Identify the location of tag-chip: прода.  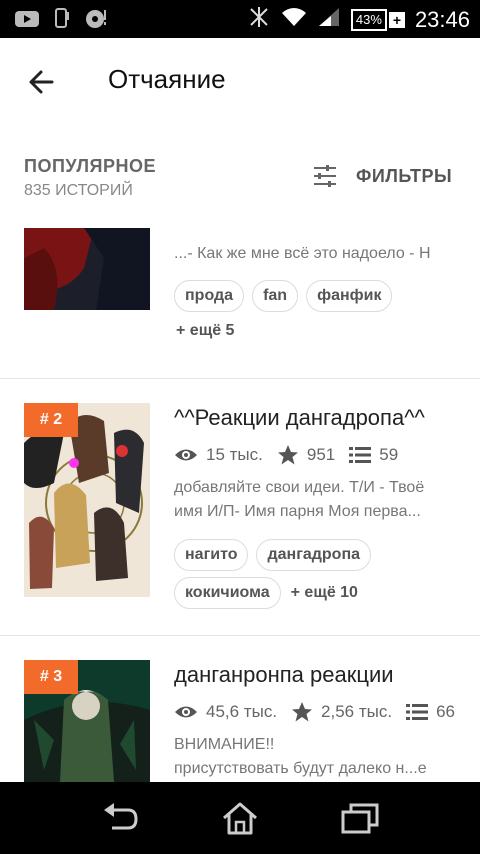
(209, 296).